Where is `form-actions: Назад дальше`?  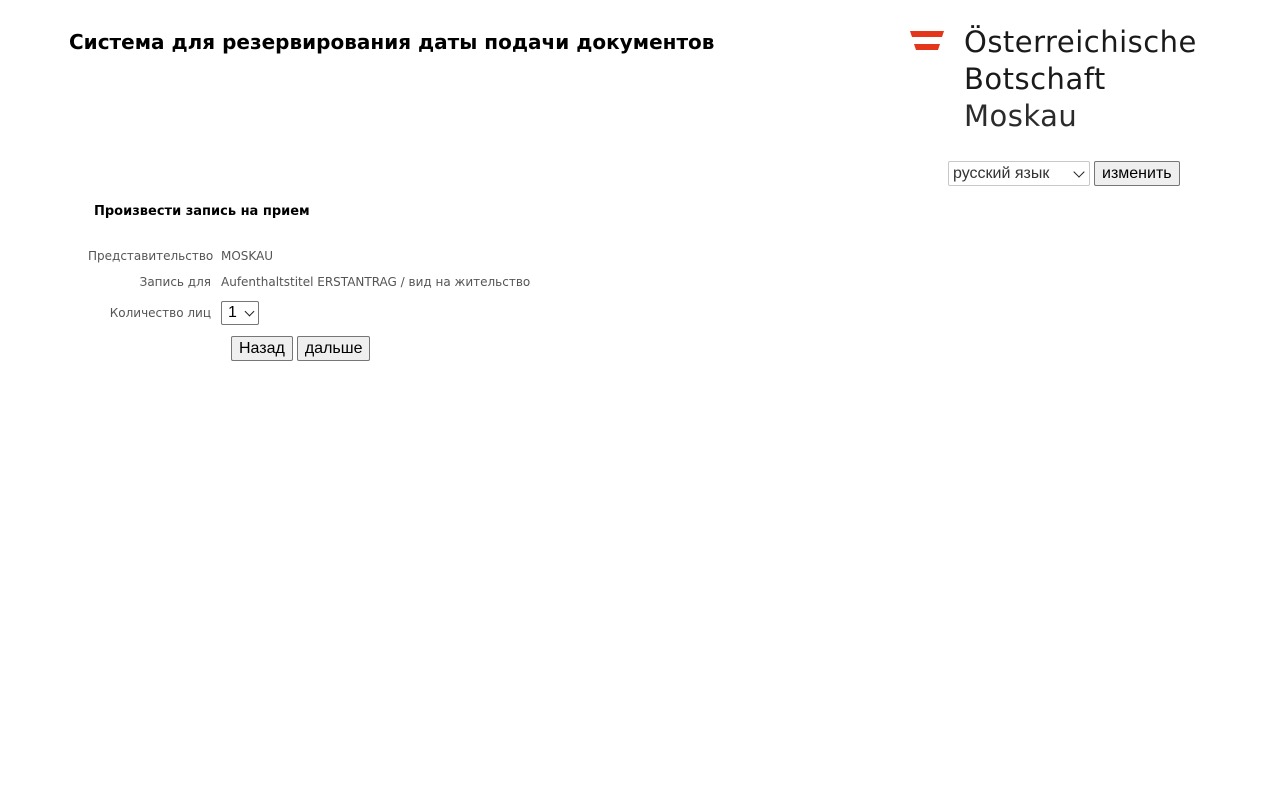
form-actions: Назад дальше is located at coordinates (301, 348).